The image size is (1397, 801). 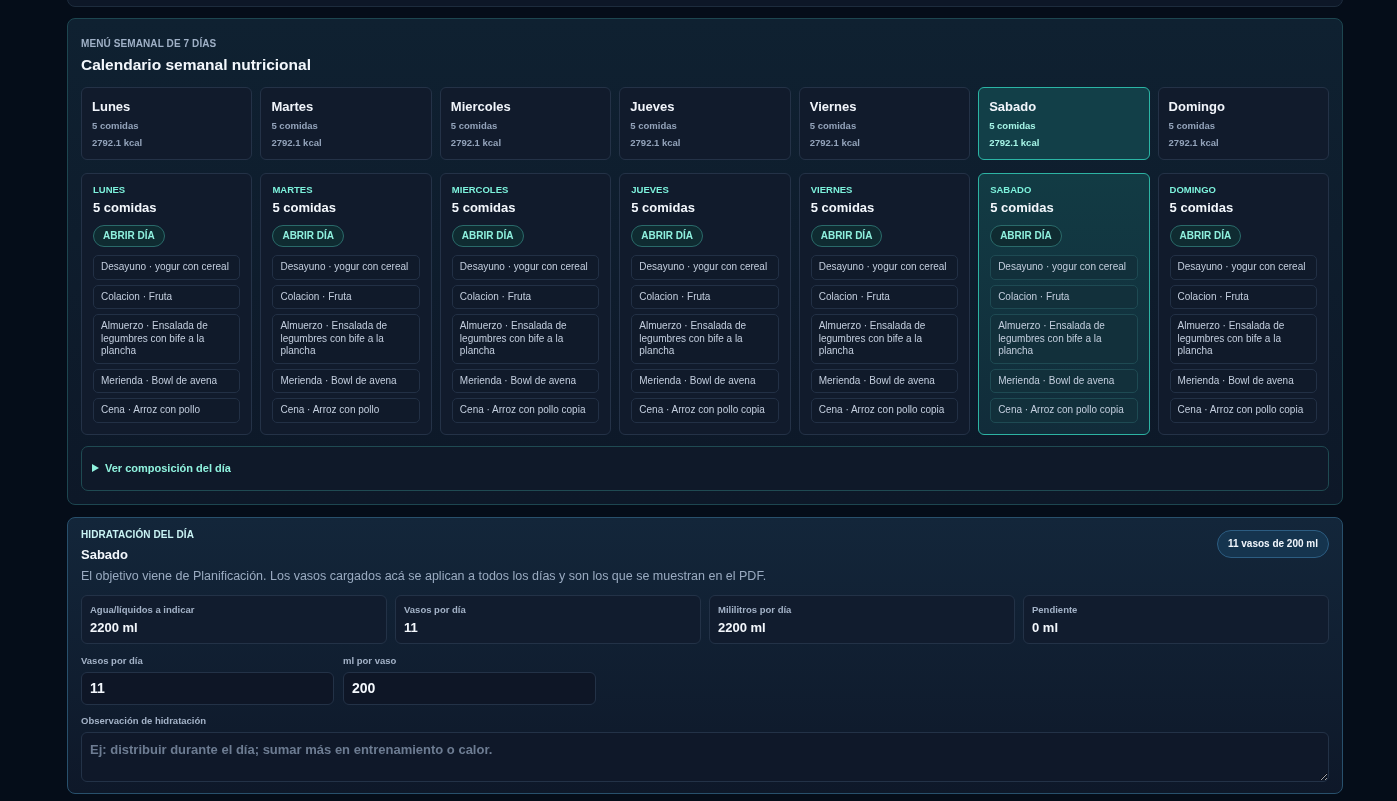 What do you see at coordinates (1193, 190) in the screenshot?
I see `day-label: DOMINGO` at bounding box center [1193, 190].